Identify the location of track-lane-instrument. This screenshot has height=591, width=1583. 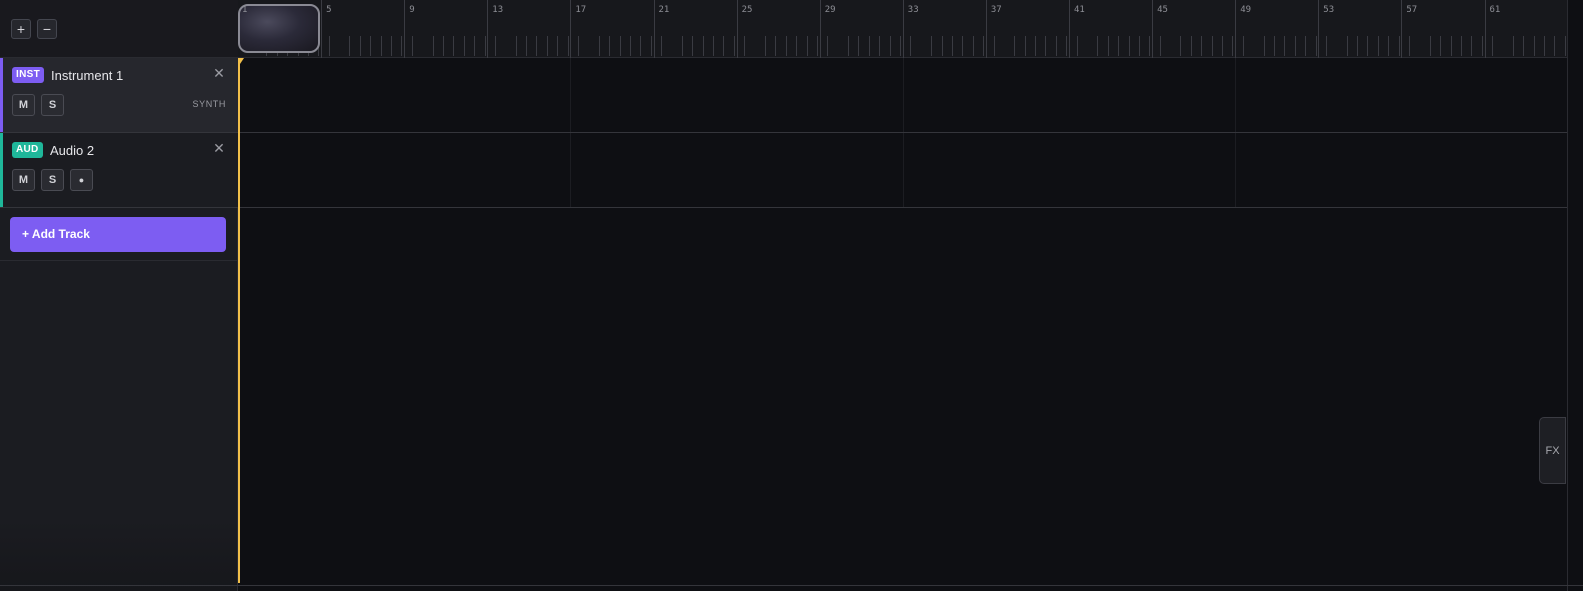
(903, 95).